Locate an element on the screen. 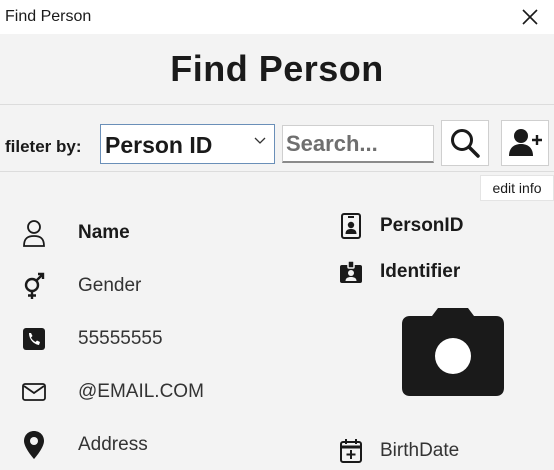 Image resolution: width=554 pixels, height=470 pixels. add-person-icon is located at coordinates (525, 142).